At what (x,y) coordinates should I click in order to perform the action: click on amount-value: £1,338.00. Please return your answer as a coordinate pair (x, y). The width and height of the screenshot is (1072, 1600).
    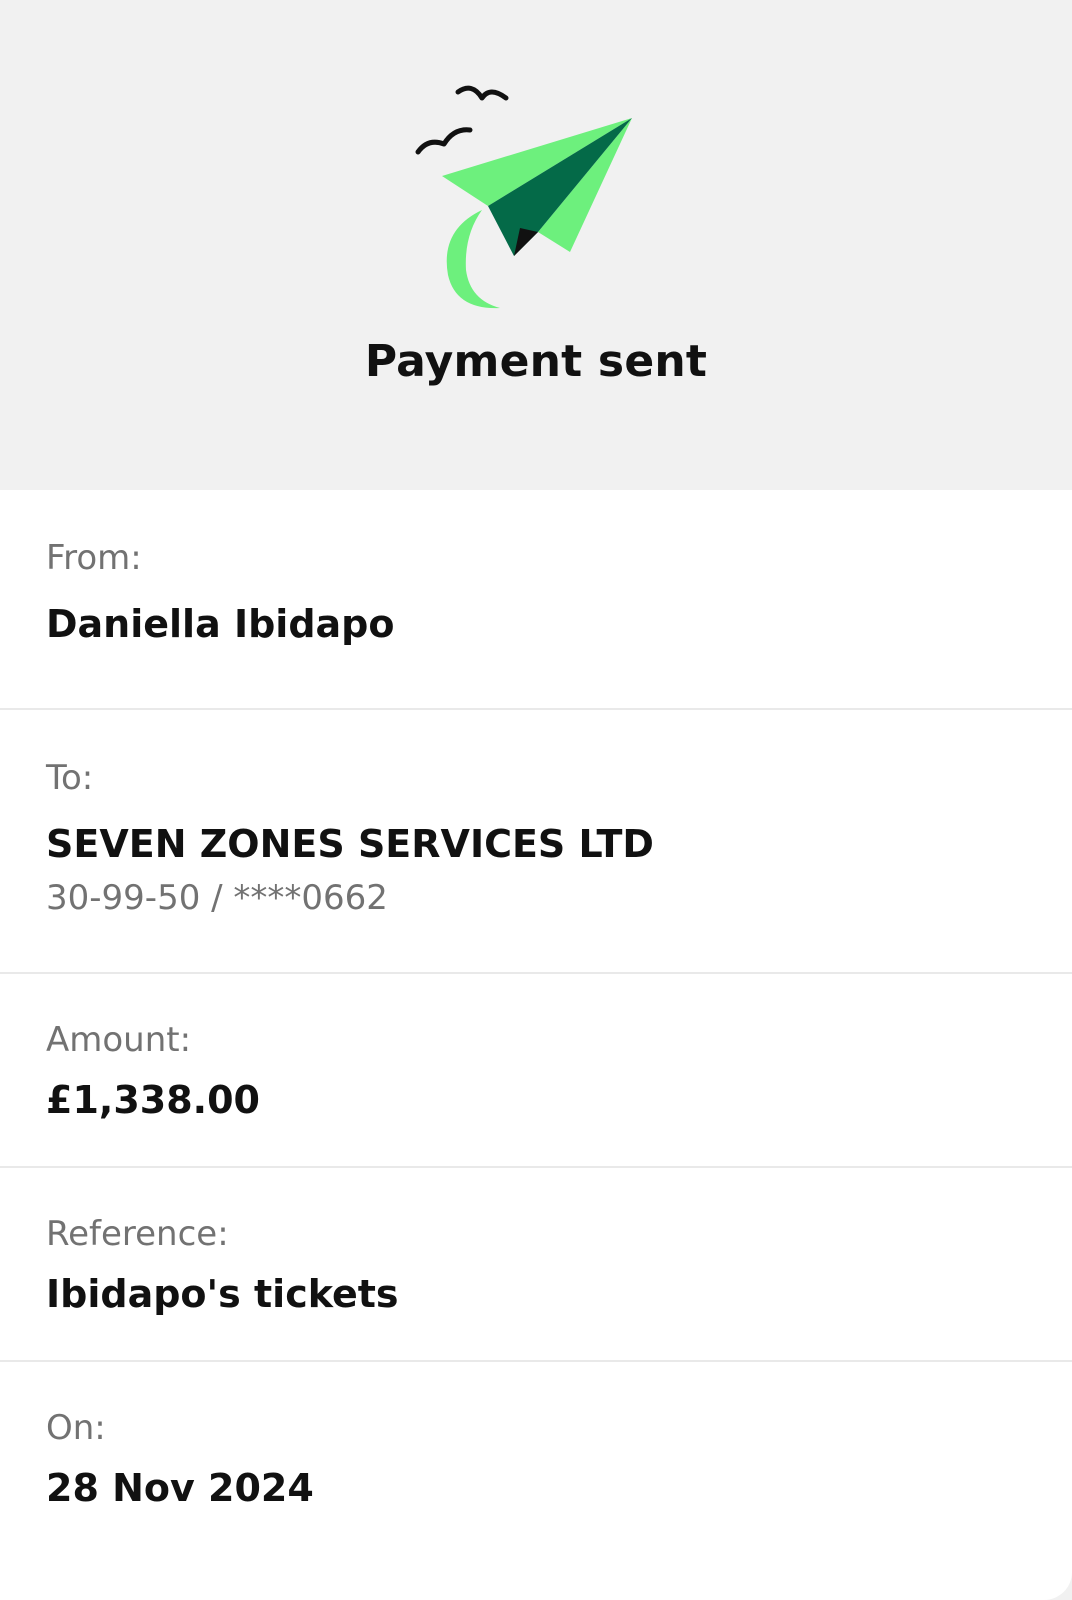
    Looking at the image, I should click on (153, 1100).